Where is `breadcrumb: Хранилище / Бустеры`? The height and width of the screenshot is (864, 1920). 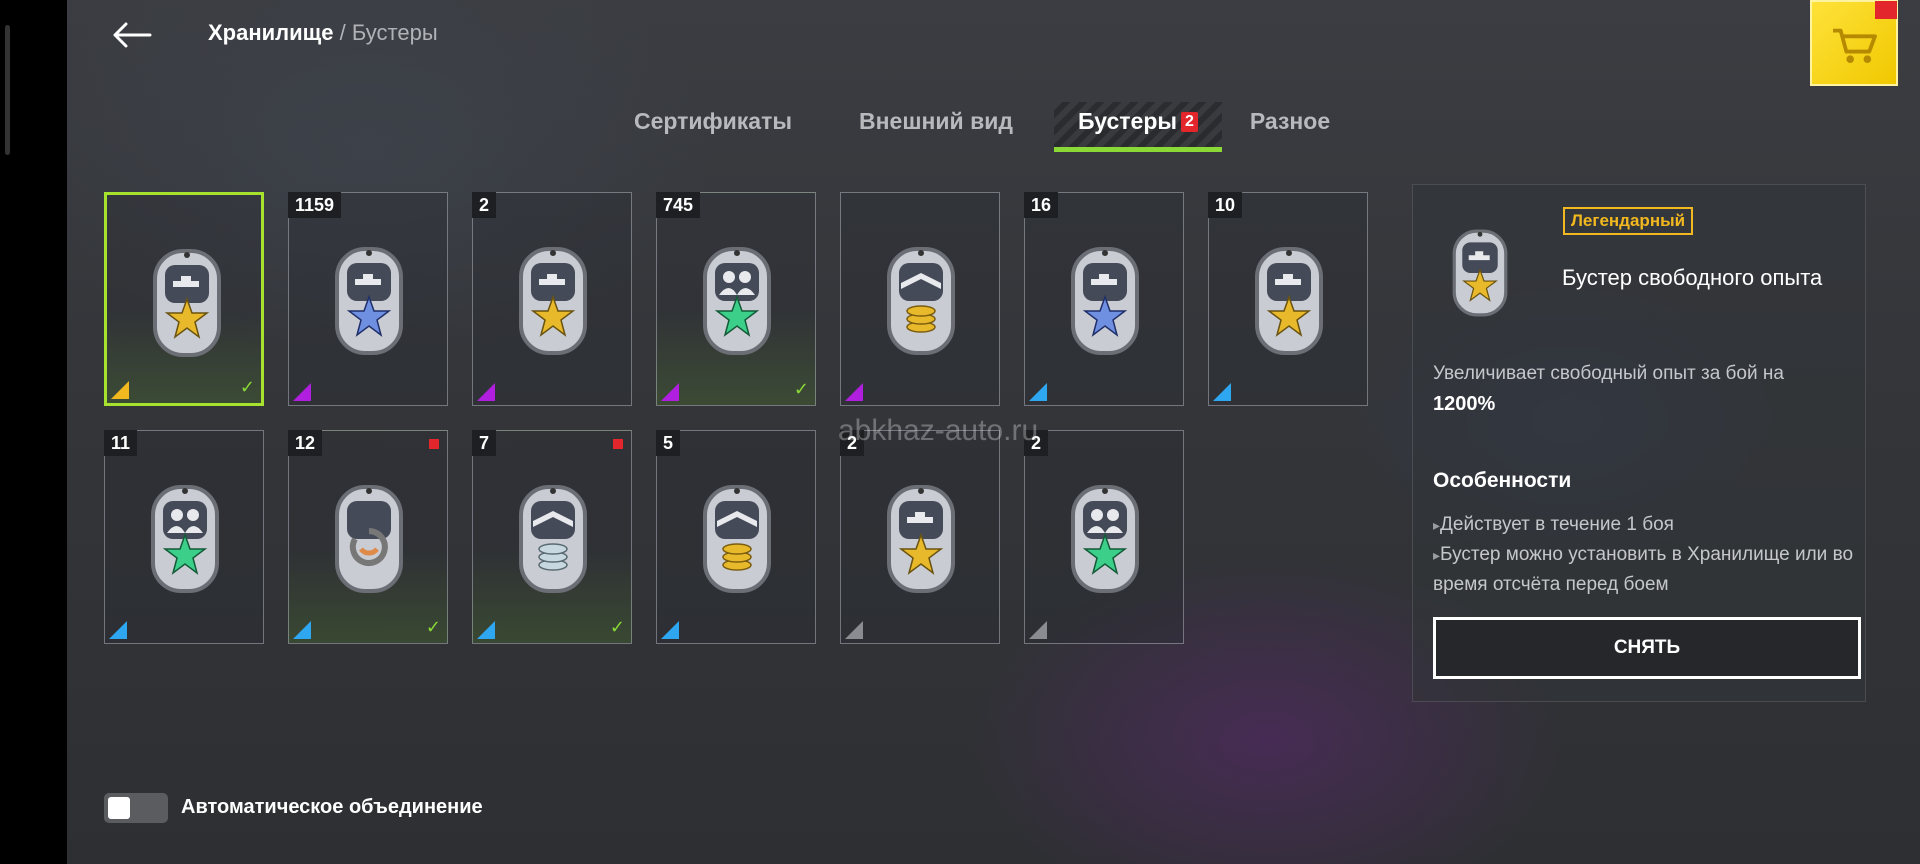
breadcrumb: Хранилище / Бустеры is located at coordinates (323, 33).